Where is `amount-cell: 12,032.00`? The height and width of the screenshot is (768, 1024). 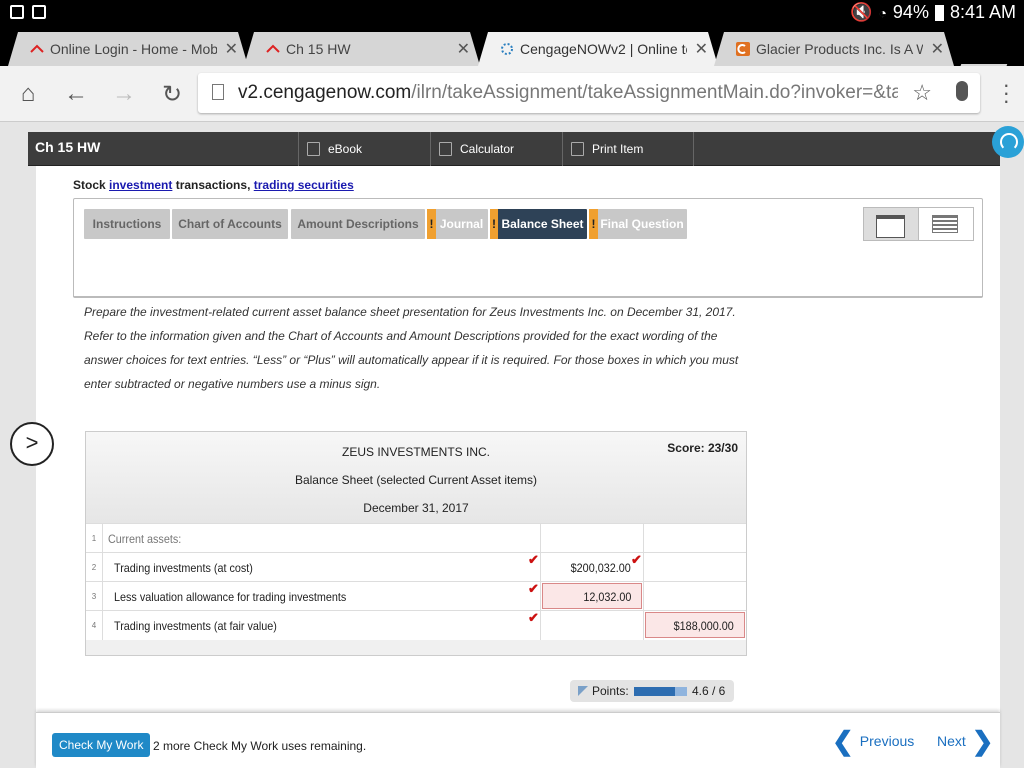 amount-cell: 12,032.00 is located at coordinates (591, 596).